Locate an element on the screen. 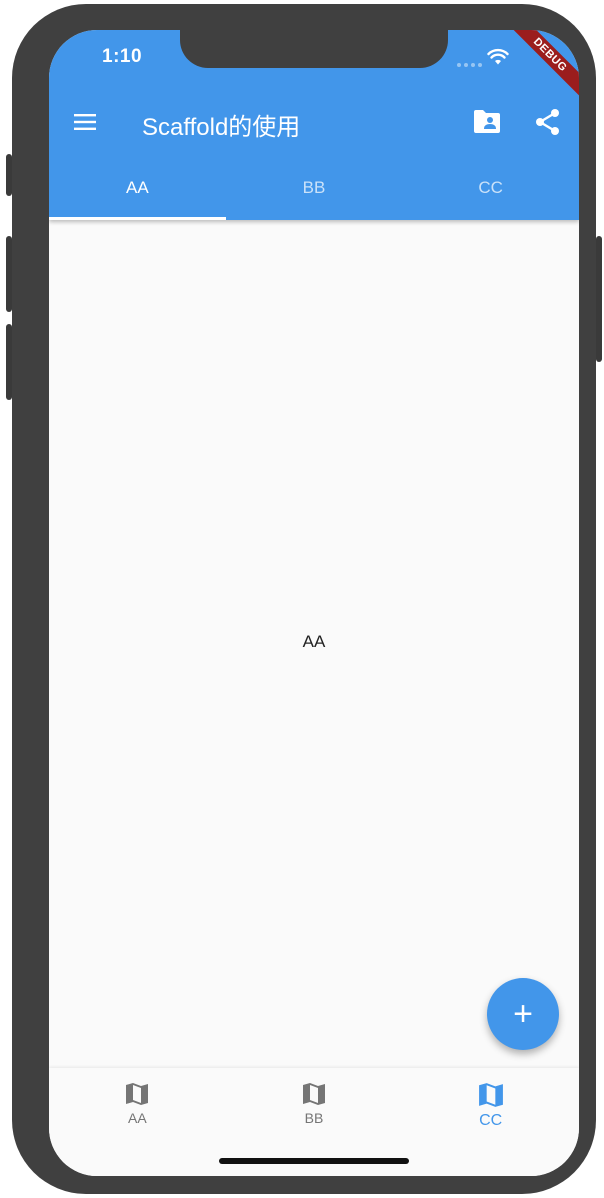 This screenshot has height=1198, width=604. wifi-icon is located at coordinates (498, 56).